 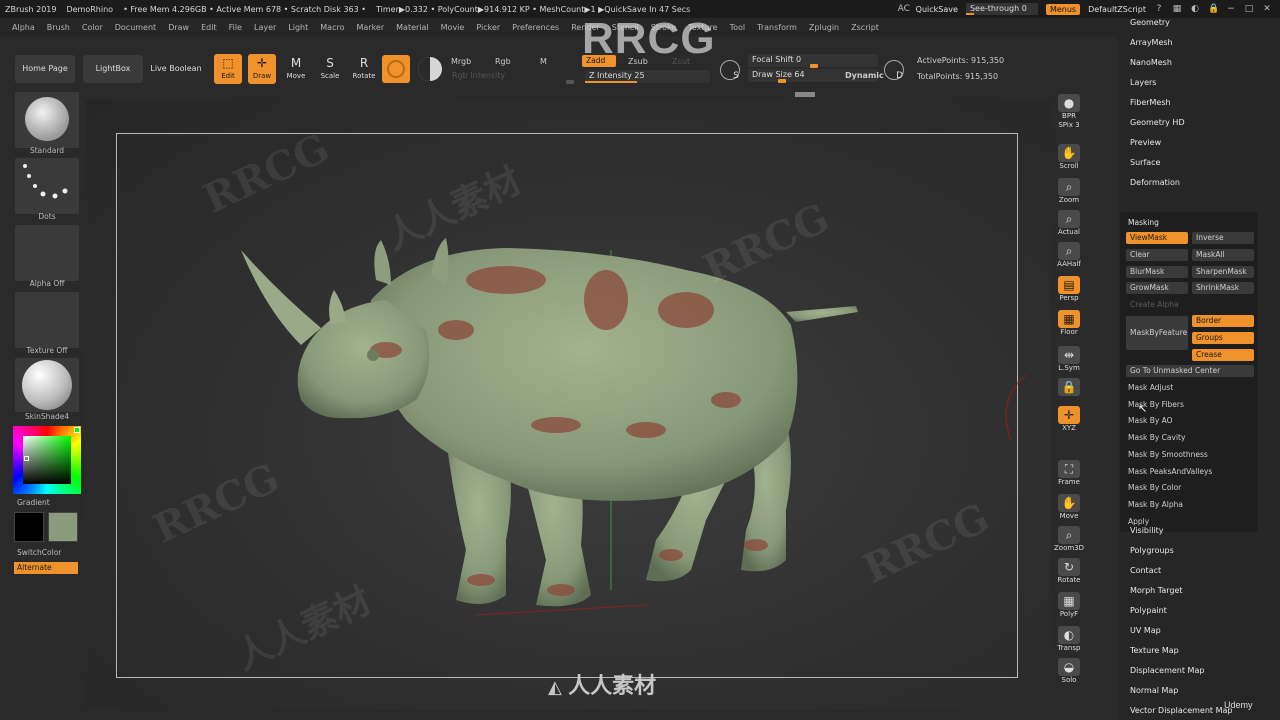 What do you see at coordinates (1145, 162) in the screenshot?
I see `palette-surface: Surface` at bounding box center [1145, 162].